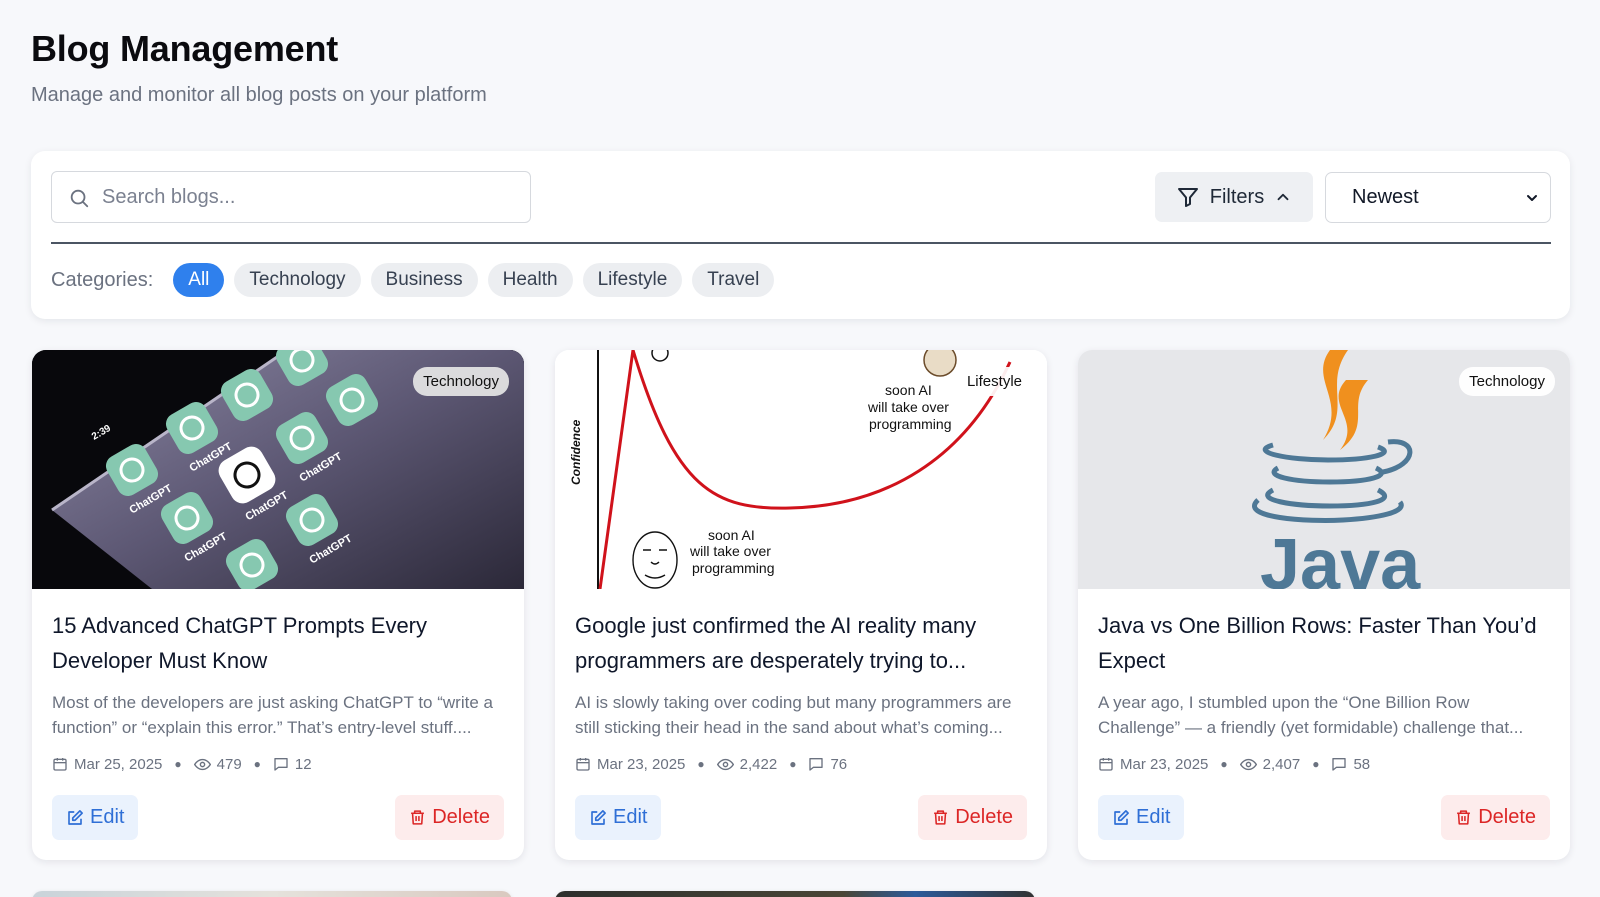 This screenshot has height=897, width=1600. Describe the element at coordinates (733, 280) in the screenshot. I see `category-chip-travel: Travel` at that location.